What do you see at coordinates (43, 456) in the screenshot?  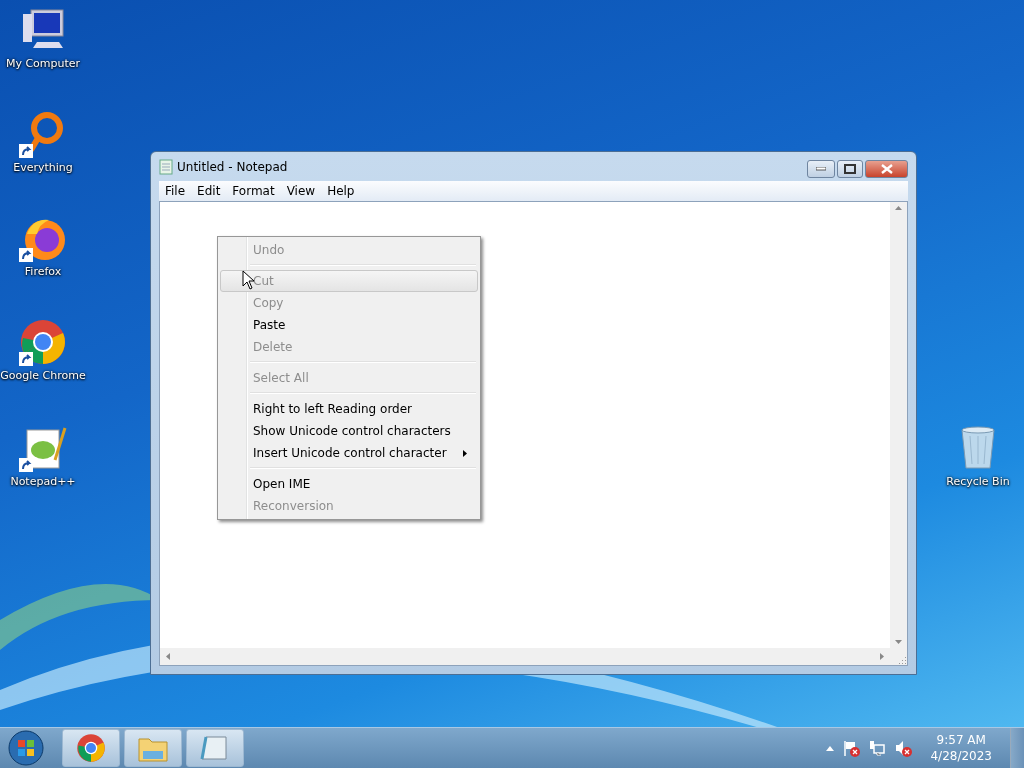 I see `desktop-icon: Notepad++` at bounding box center [43, 456].